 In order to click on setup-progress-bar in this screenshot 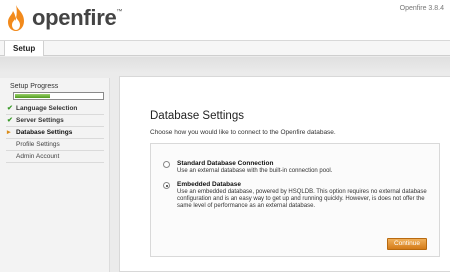, I will do `click(58, 96)`.